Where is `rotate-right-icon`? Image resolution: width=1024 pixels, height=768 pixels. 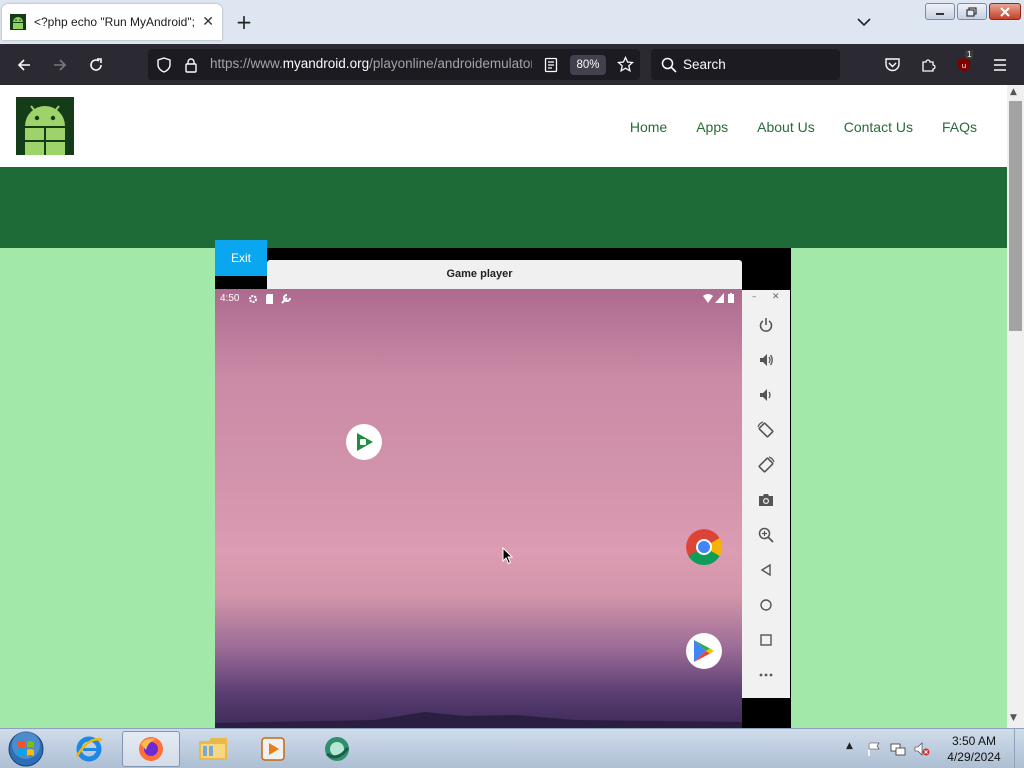 rotate-right-icon is located at coordinates (766, 464).